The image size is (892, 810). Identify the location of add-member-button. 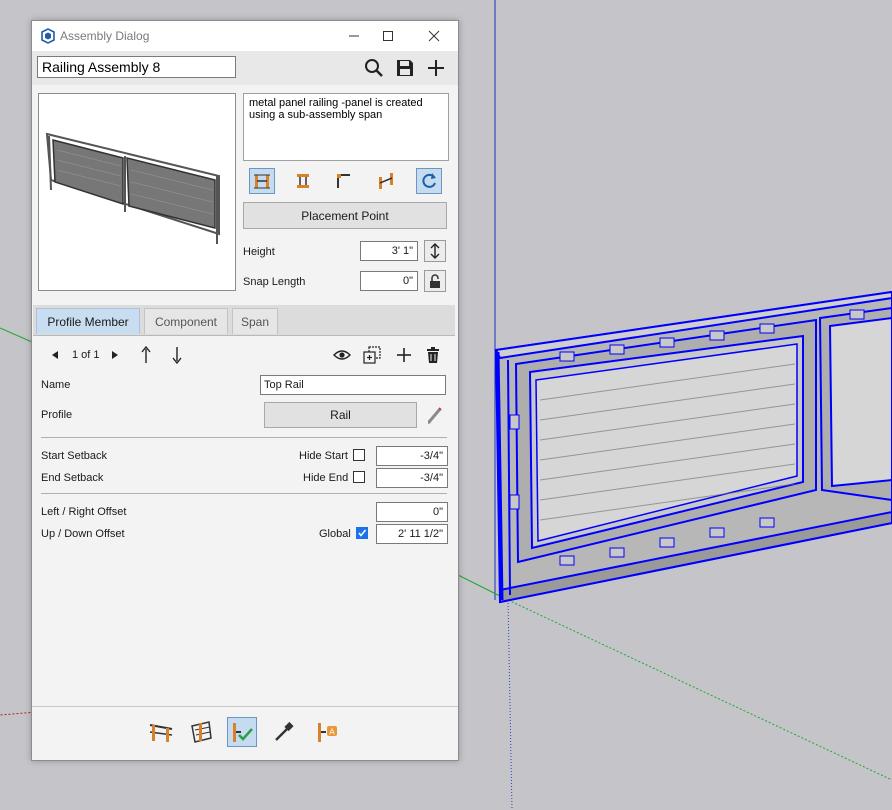
(404, 355).